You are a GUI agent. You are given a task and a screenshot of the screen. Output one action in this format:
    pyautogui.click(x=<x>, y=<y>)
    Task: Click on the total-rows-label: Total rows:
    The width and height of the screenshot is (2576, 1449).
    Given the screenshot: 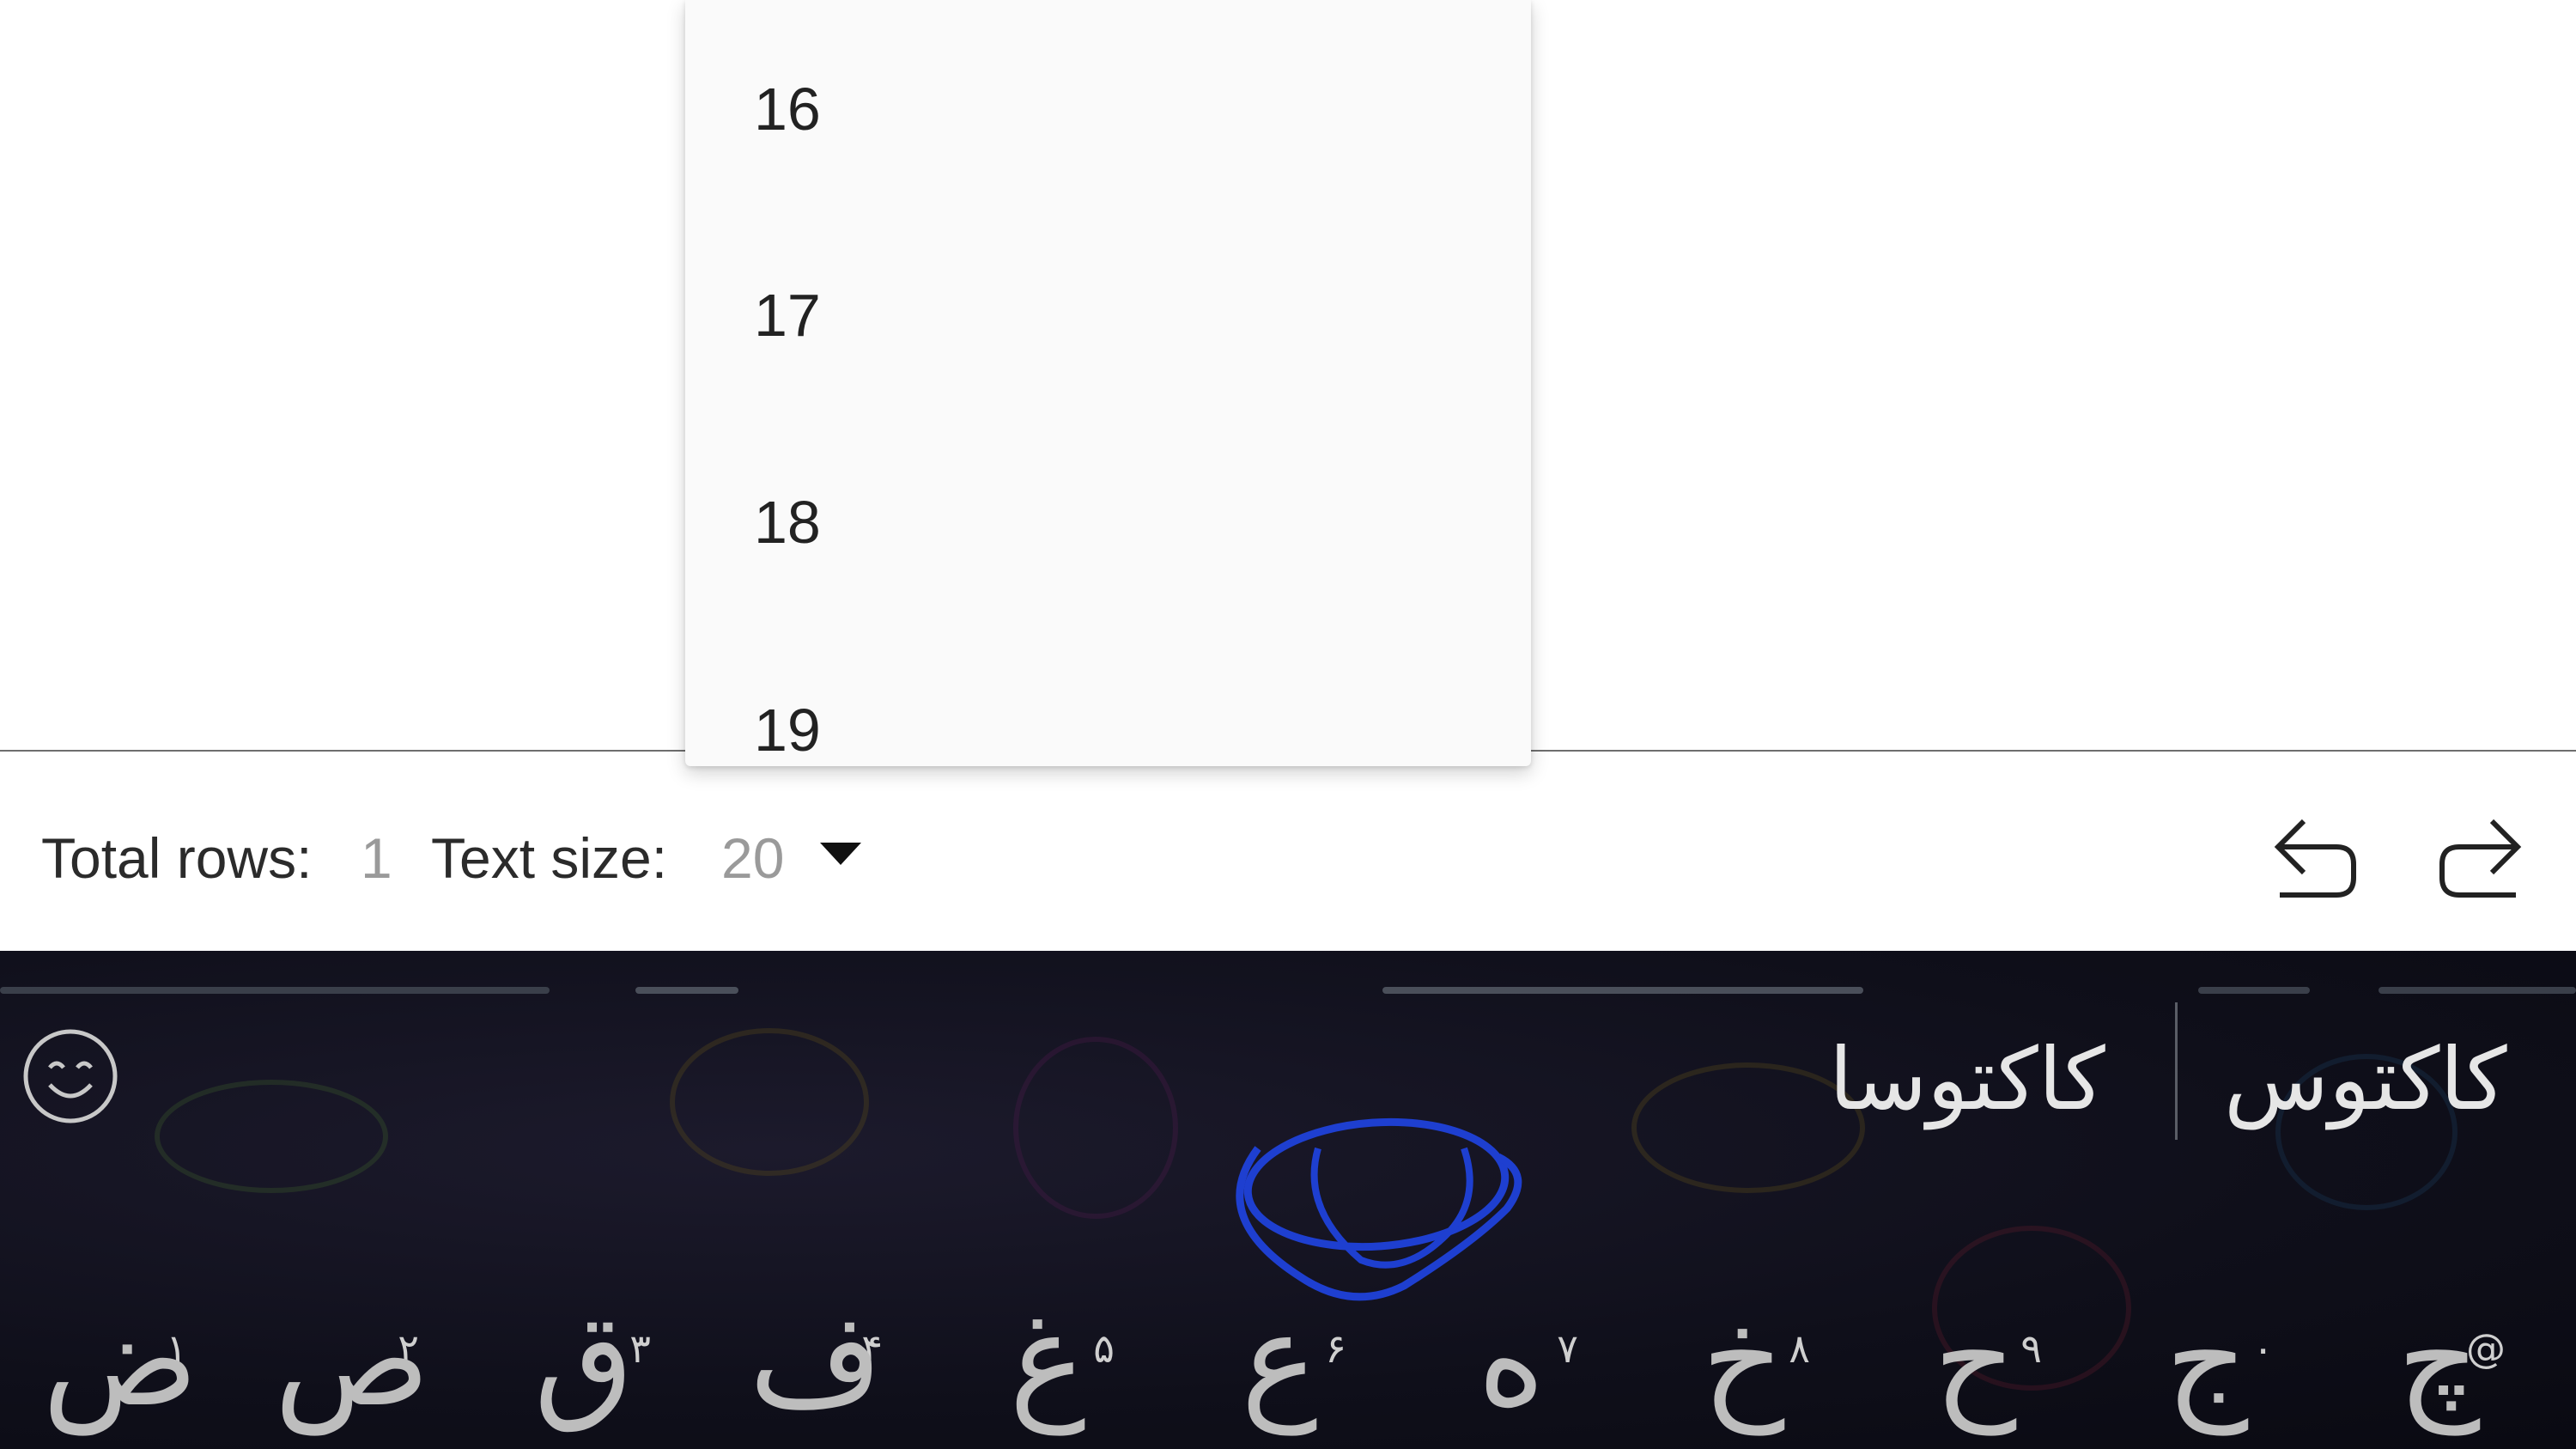 What is the action you would take?
    pyautogui.click(x=177, y=858)
    